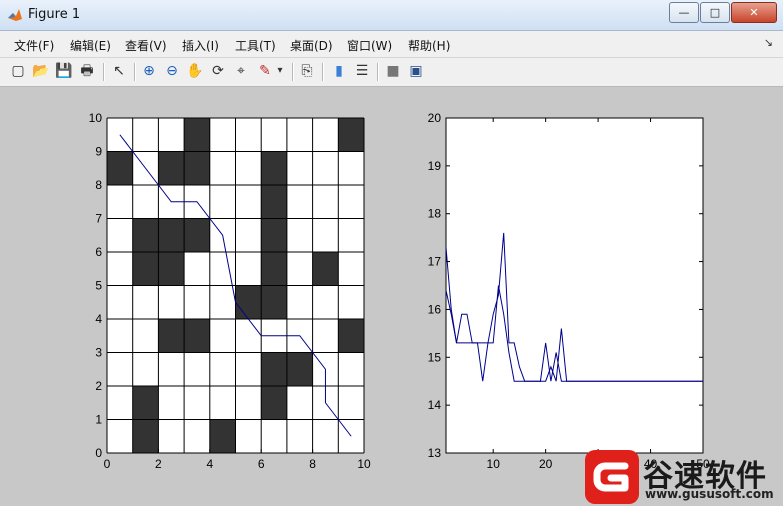  Describe the element at coordinates (261, 464) in the screenshot. I see `x-tick-label: 6` at that location.